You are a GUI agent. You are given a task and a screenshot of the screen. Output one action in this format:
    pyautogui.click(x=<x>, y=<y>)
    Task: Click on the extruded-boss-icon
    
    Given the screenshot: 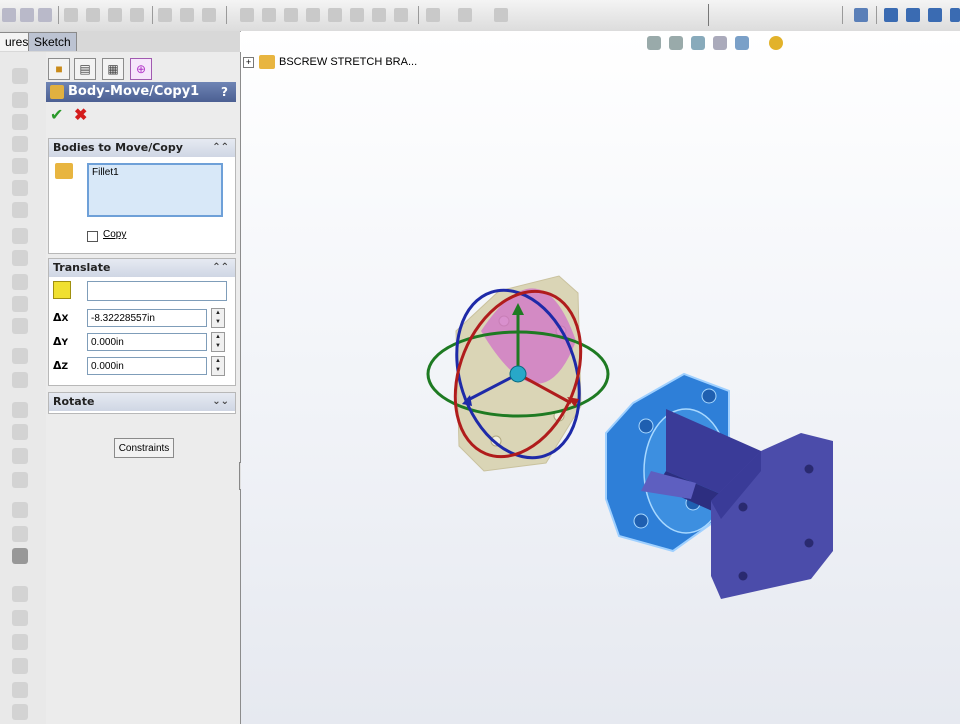 What is the action you would take?
    pyautogui.click(x=20, y=76)
    